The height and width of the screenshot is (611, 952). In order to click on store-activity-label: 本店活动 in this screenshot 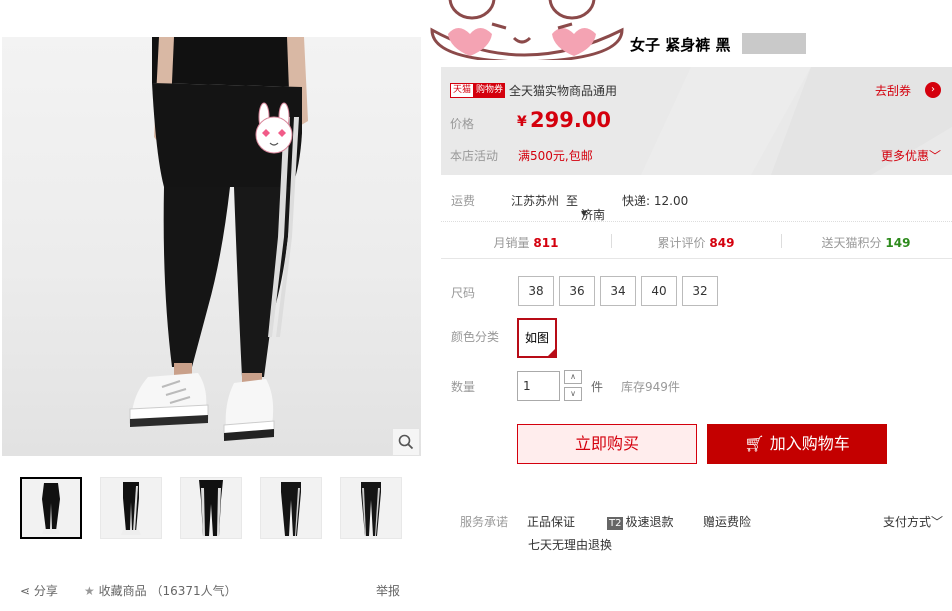, I will do `click(474, 156)`.